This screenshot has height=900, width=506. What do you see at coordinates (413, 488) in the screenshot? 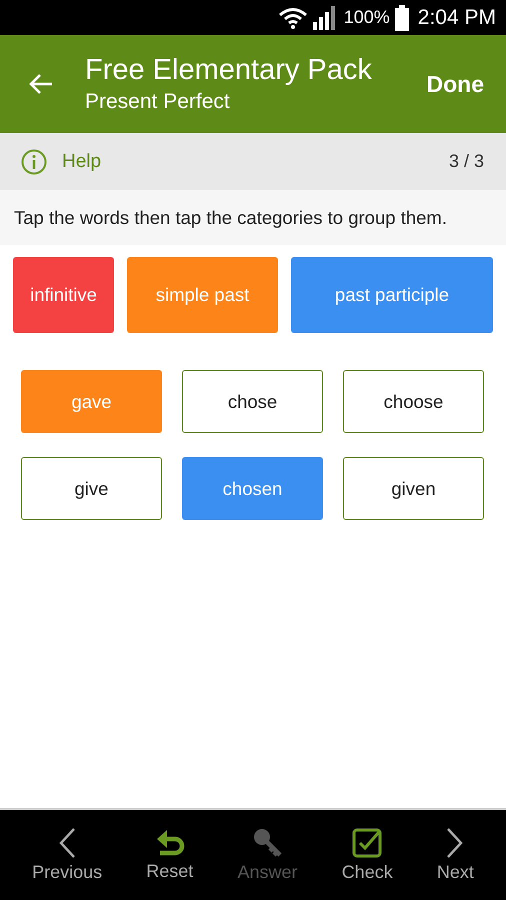
I see `word-tile: given` at bounding box center [413, 488].